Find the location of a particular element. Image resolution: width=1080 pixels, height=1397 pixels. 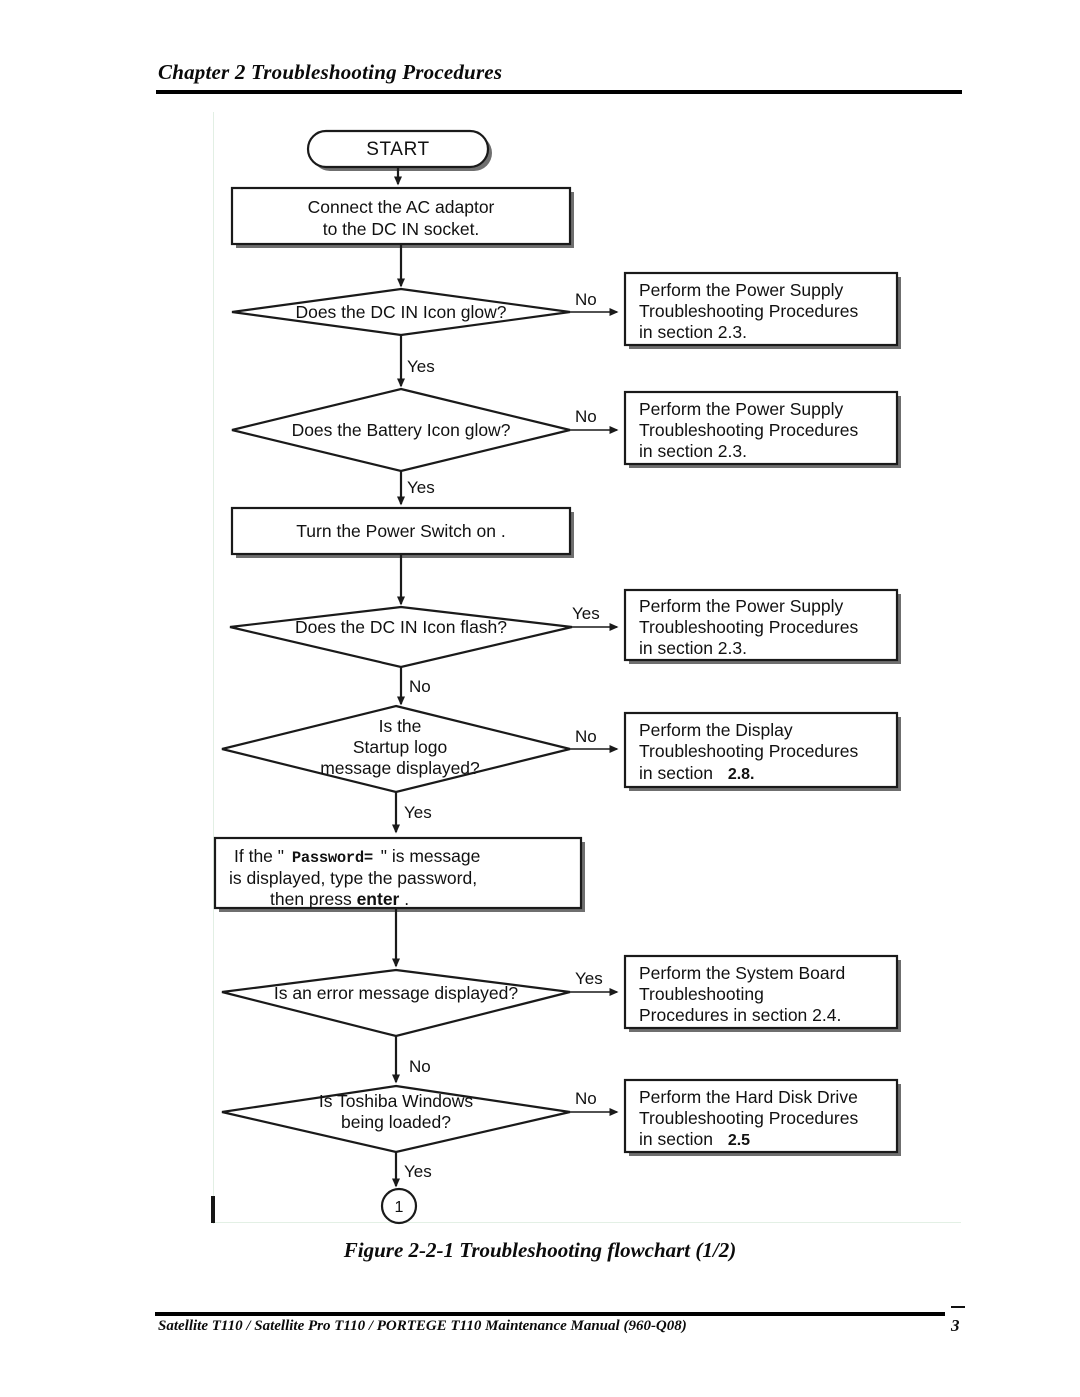

action-power-2-line-3: in section 2.3. is located at coordinates (693, 451).